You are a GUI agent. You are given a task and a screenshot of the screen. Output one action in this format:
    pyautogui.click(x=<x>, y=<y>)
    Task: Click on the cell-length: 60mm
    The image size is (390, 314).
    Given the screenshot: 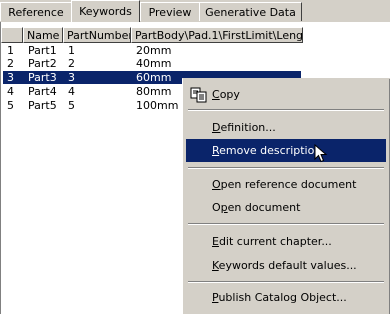 What is the action you would take?
    pyautogui.click(x=154, y=77)
    